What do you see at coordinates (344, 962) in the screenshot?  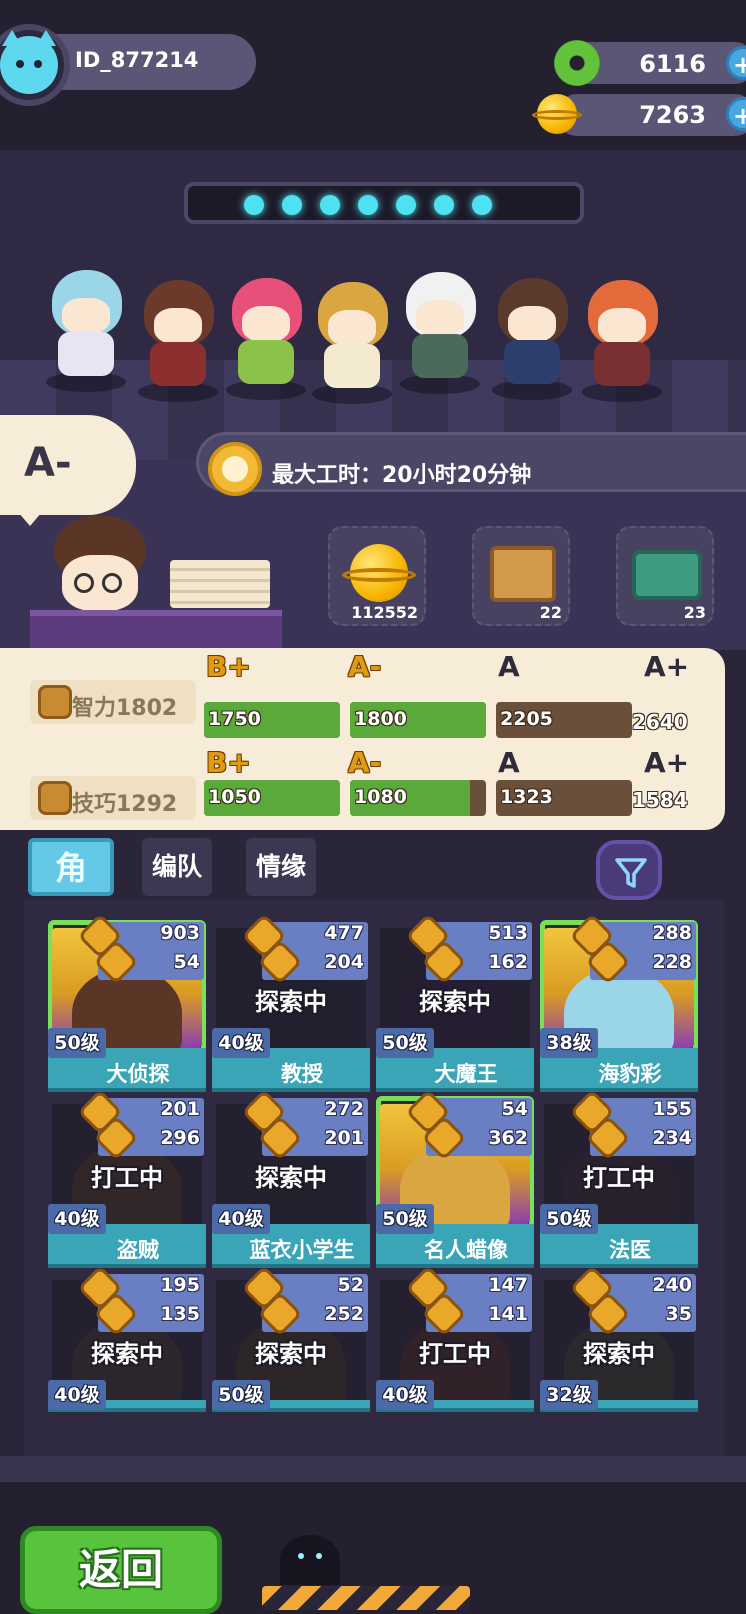 I see `skill-value: 204` at bounding box center [344, 962].